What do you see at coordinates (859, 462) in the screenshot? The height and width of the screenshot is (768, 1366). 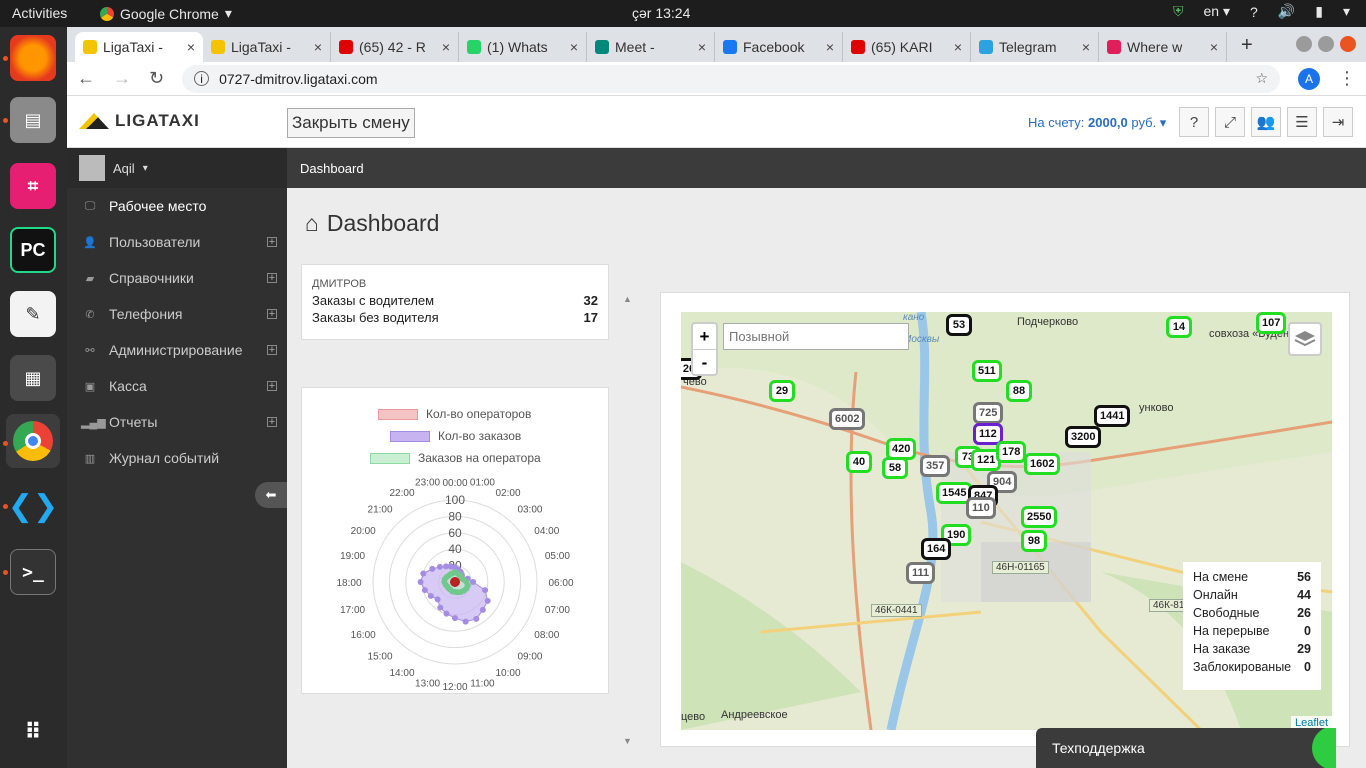 I see `driver-marker: 40` at bounding box center [859, 462].